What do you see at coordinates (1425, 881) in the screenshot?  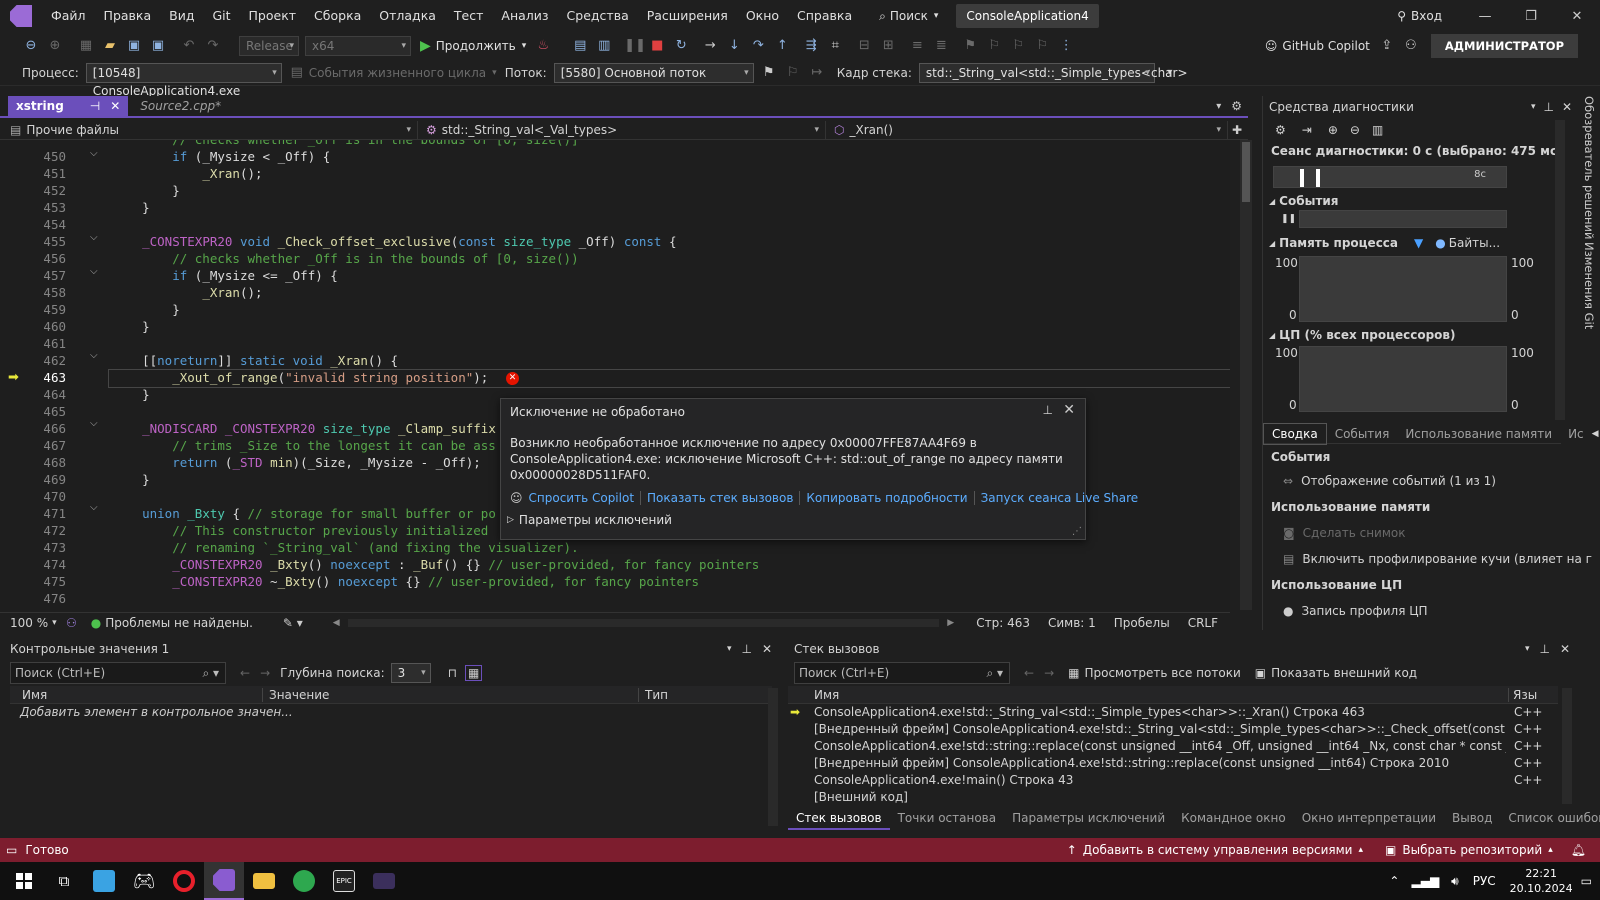 I see `network-icon: ▂▄▆` at bounding box center [1425, 881].